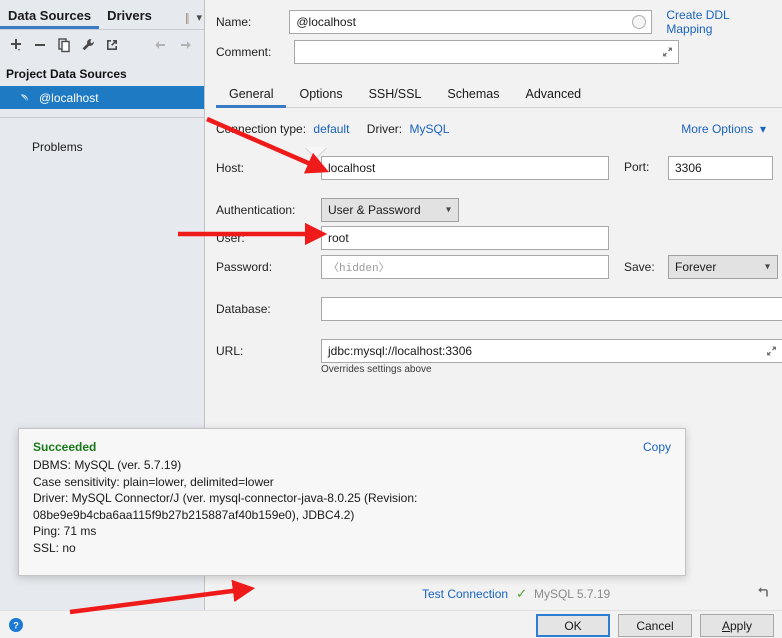  What do you see at coordinates (188, 18) in the screenshot?
I see `tab-divider-mark` at bounding box center [188, 18].